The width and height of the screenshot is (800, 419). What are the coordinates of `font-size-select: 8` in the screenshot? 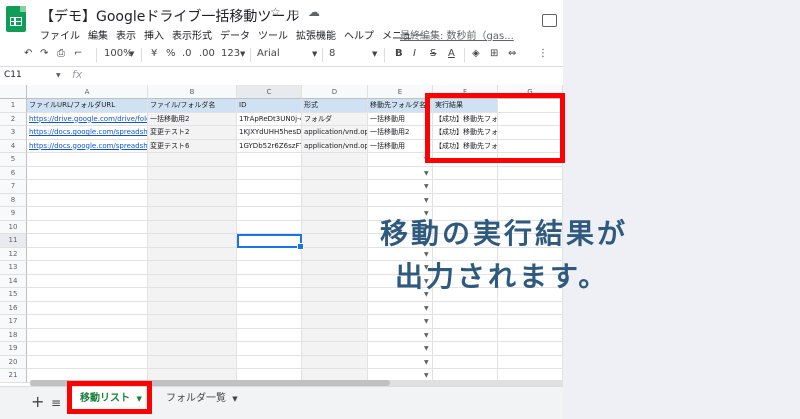 It's located at (332, 53).